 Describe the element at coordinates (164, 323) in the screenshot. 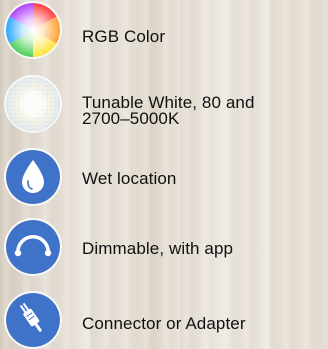

I see `feature-label-connector: Connector or Adapter` at that location.